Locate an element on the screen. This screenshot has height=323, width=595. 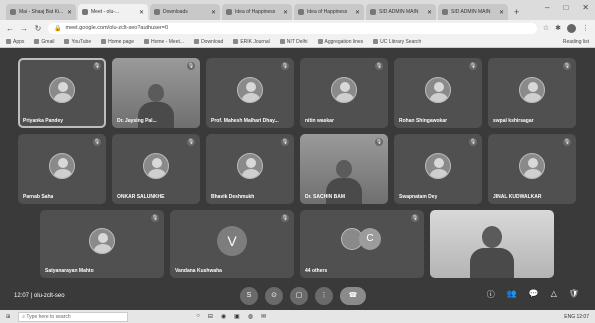
url-text: meet.google.com/olu-zclt-seo?authuser=0 is located at coordinates (117, 28).